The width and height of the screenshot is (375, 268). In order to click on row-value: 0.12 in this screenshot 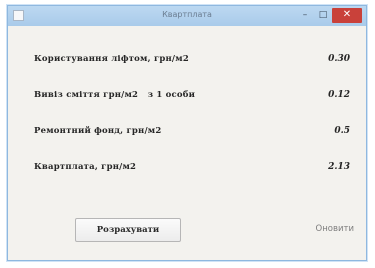, I will do `click(339, 95)`.